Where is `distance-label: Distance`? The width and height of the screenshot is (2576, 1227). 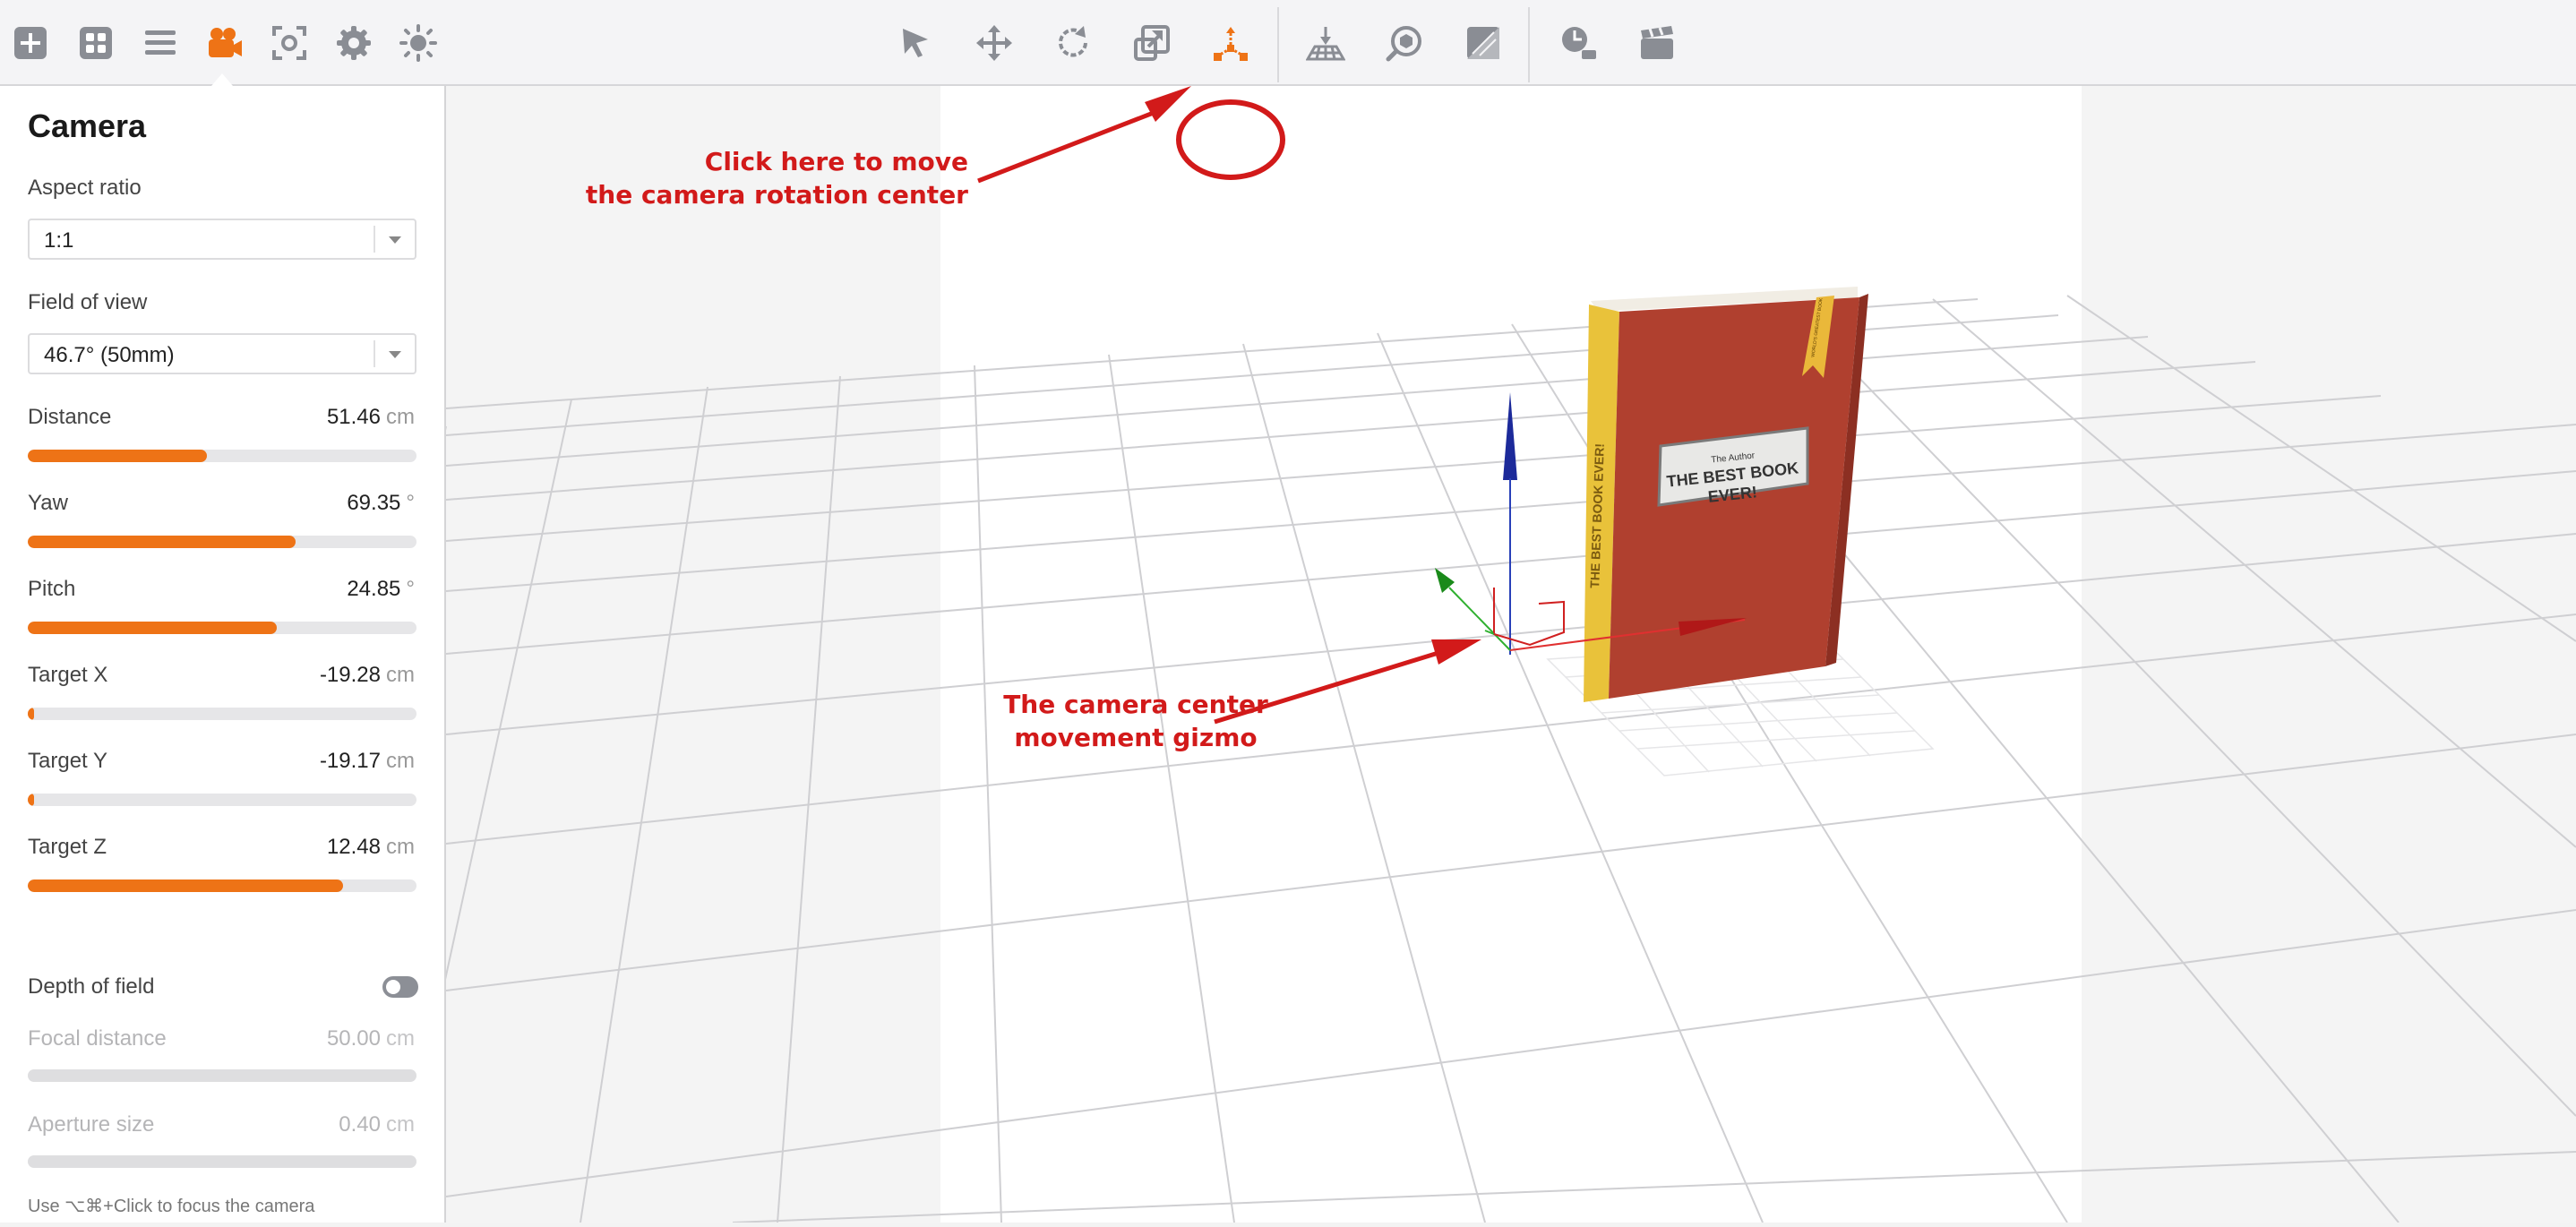
distance-label: Distance is located at coordinates (70, 417).